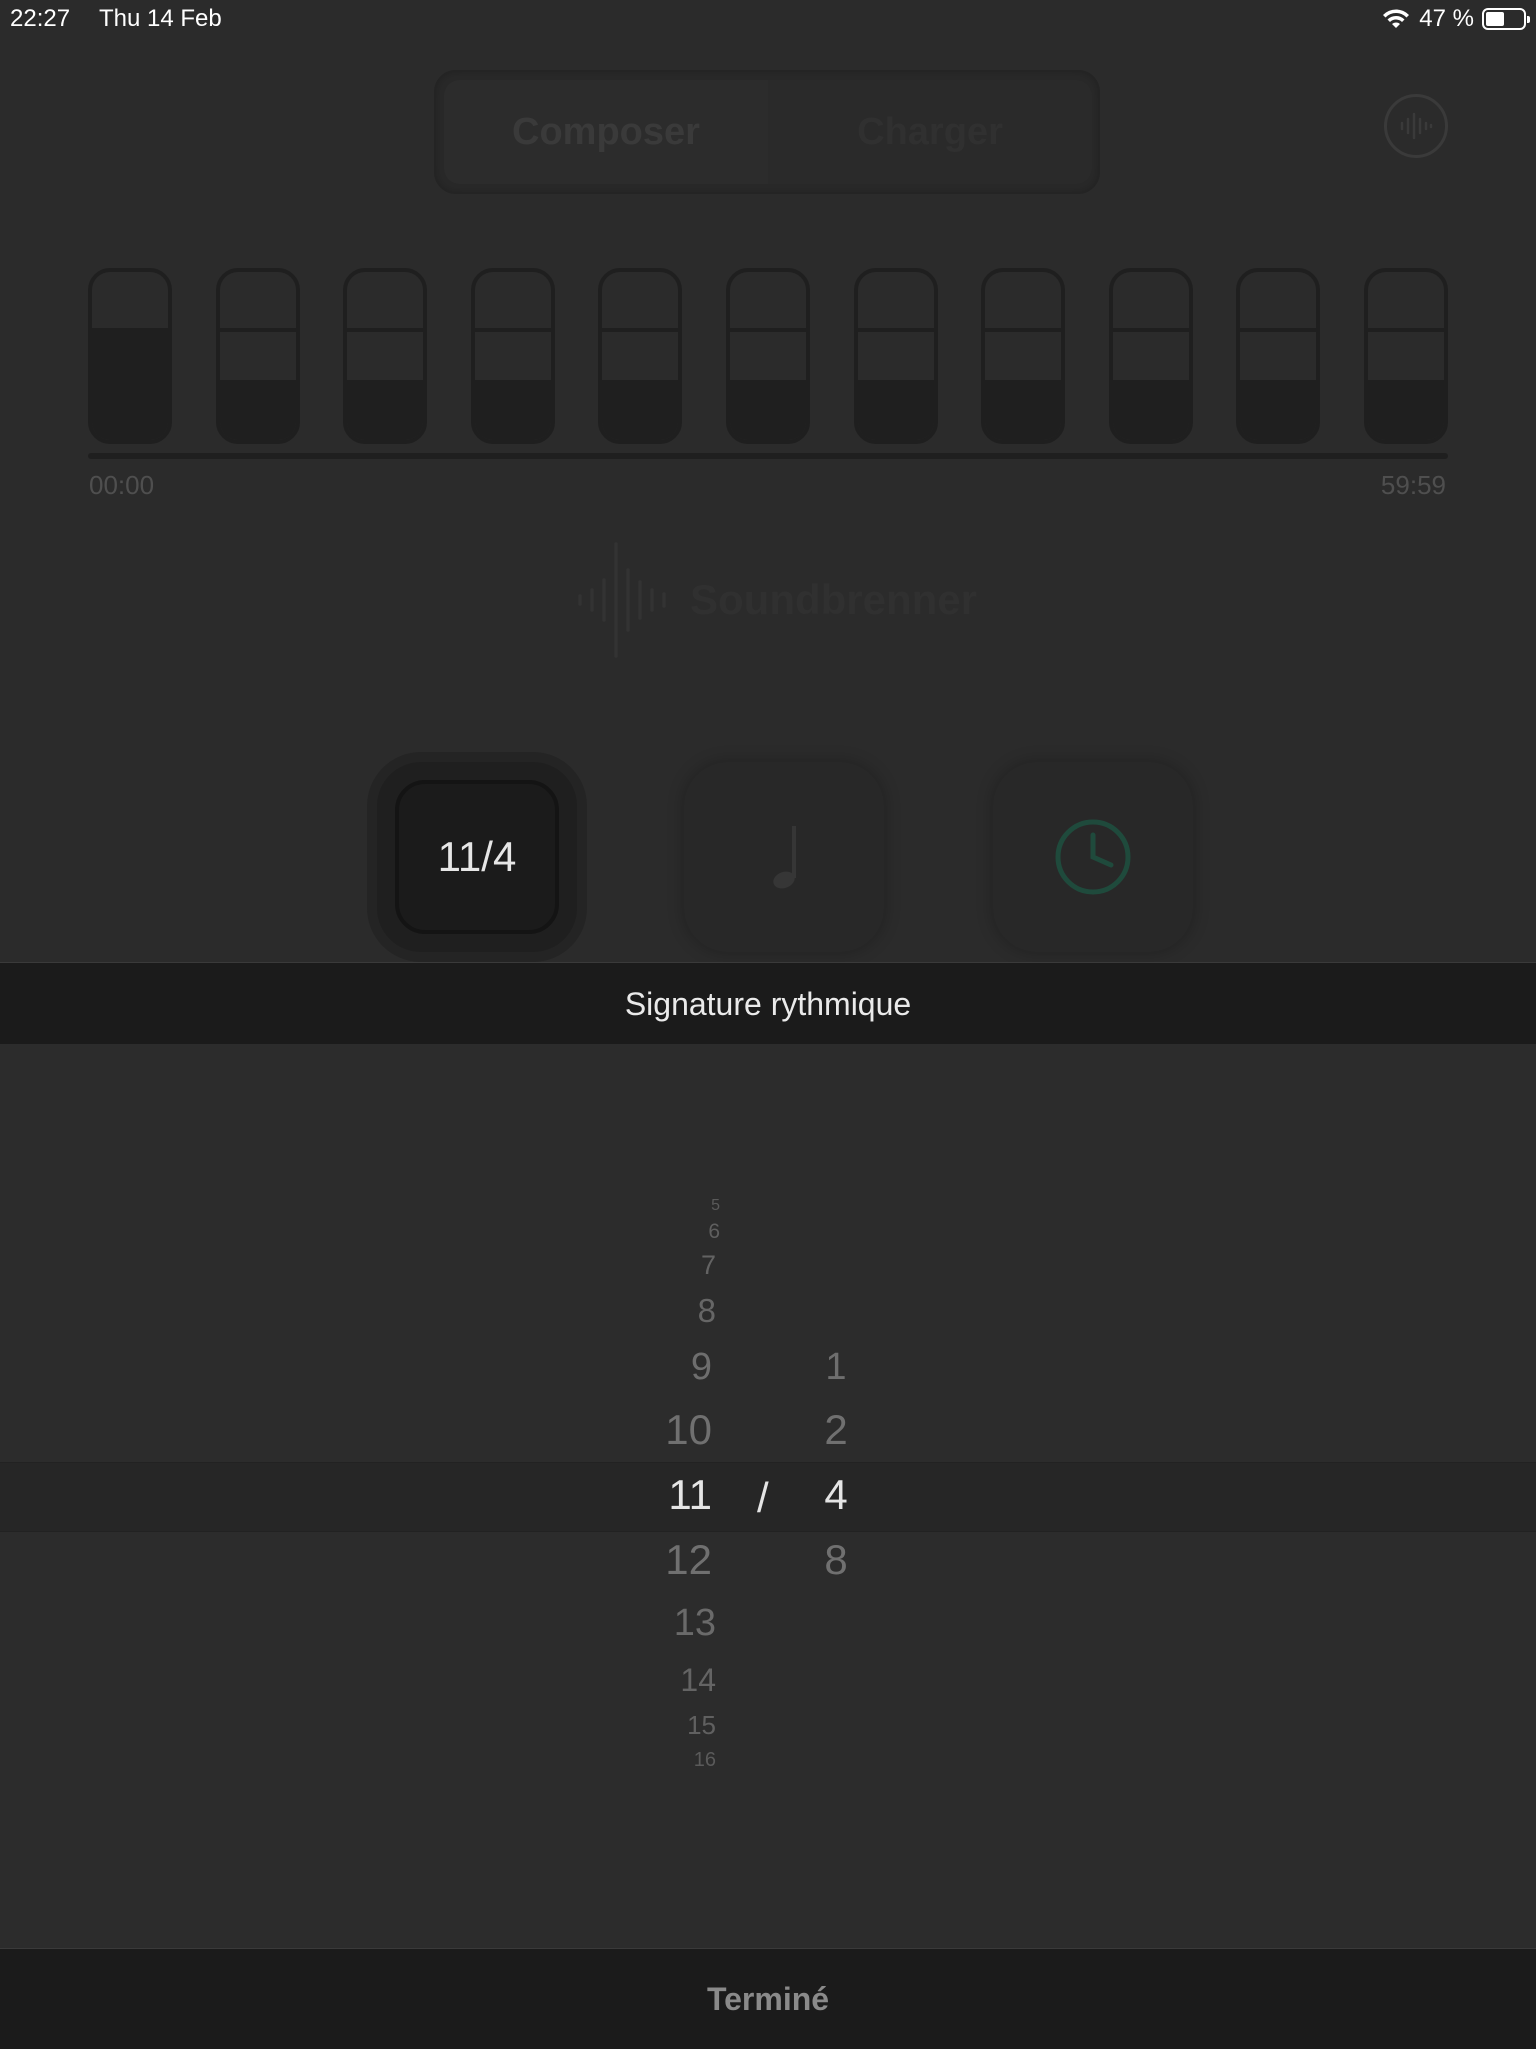 The height and width of the screenshot is (2049, 1536). I want to click on status-right: 47 %, so click(1455, 19).